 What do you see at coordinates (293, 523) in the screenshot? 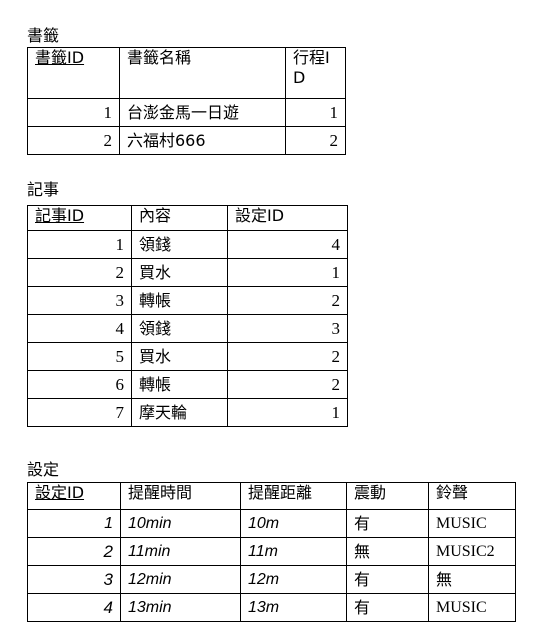
I see `table-cell: 10m` at bounding box center [293, 523].